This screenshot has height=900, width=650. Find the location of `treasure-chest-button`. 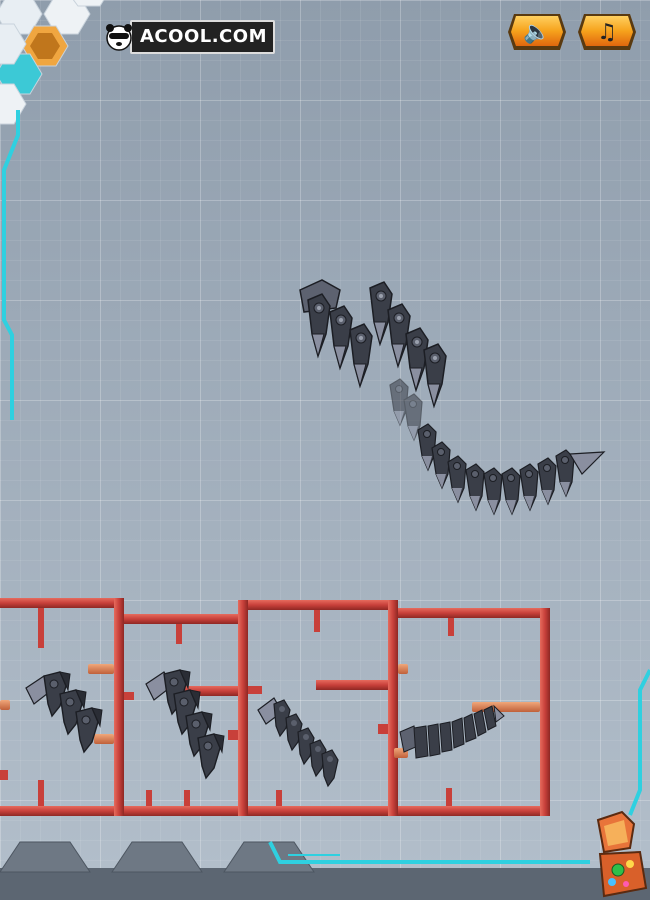

treasure-chest-button is located at coordinates (620, 854).